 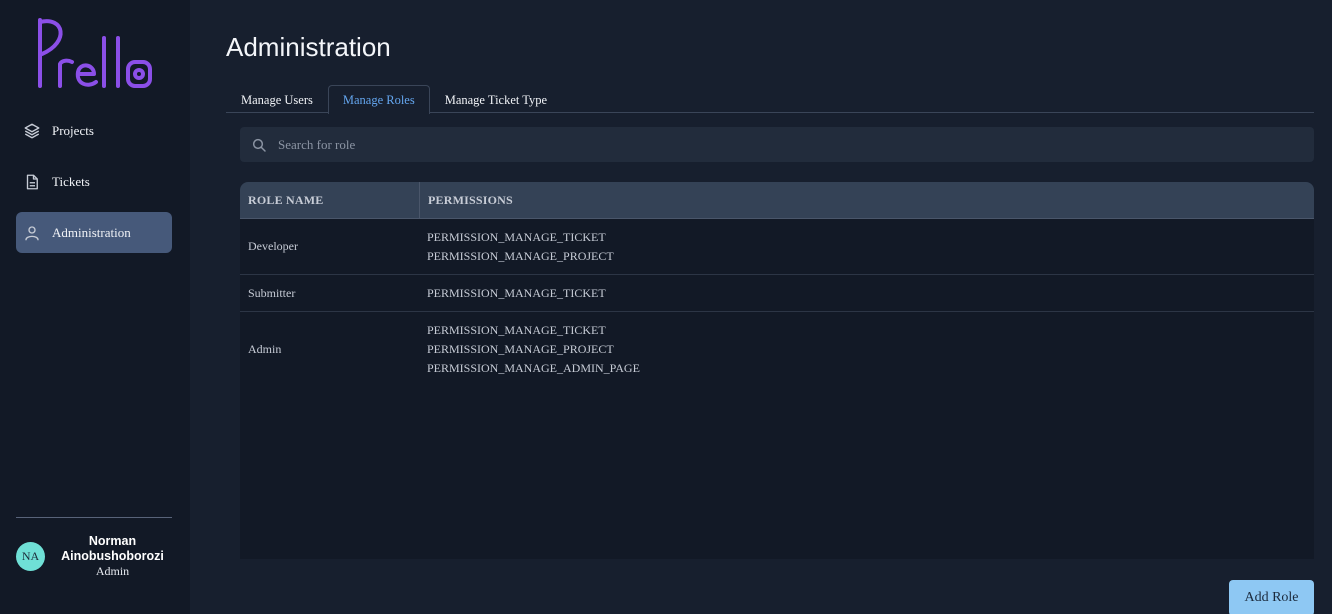 I want to click on column-header-role-name: ROLE NAME, so click(x=330, y=200).